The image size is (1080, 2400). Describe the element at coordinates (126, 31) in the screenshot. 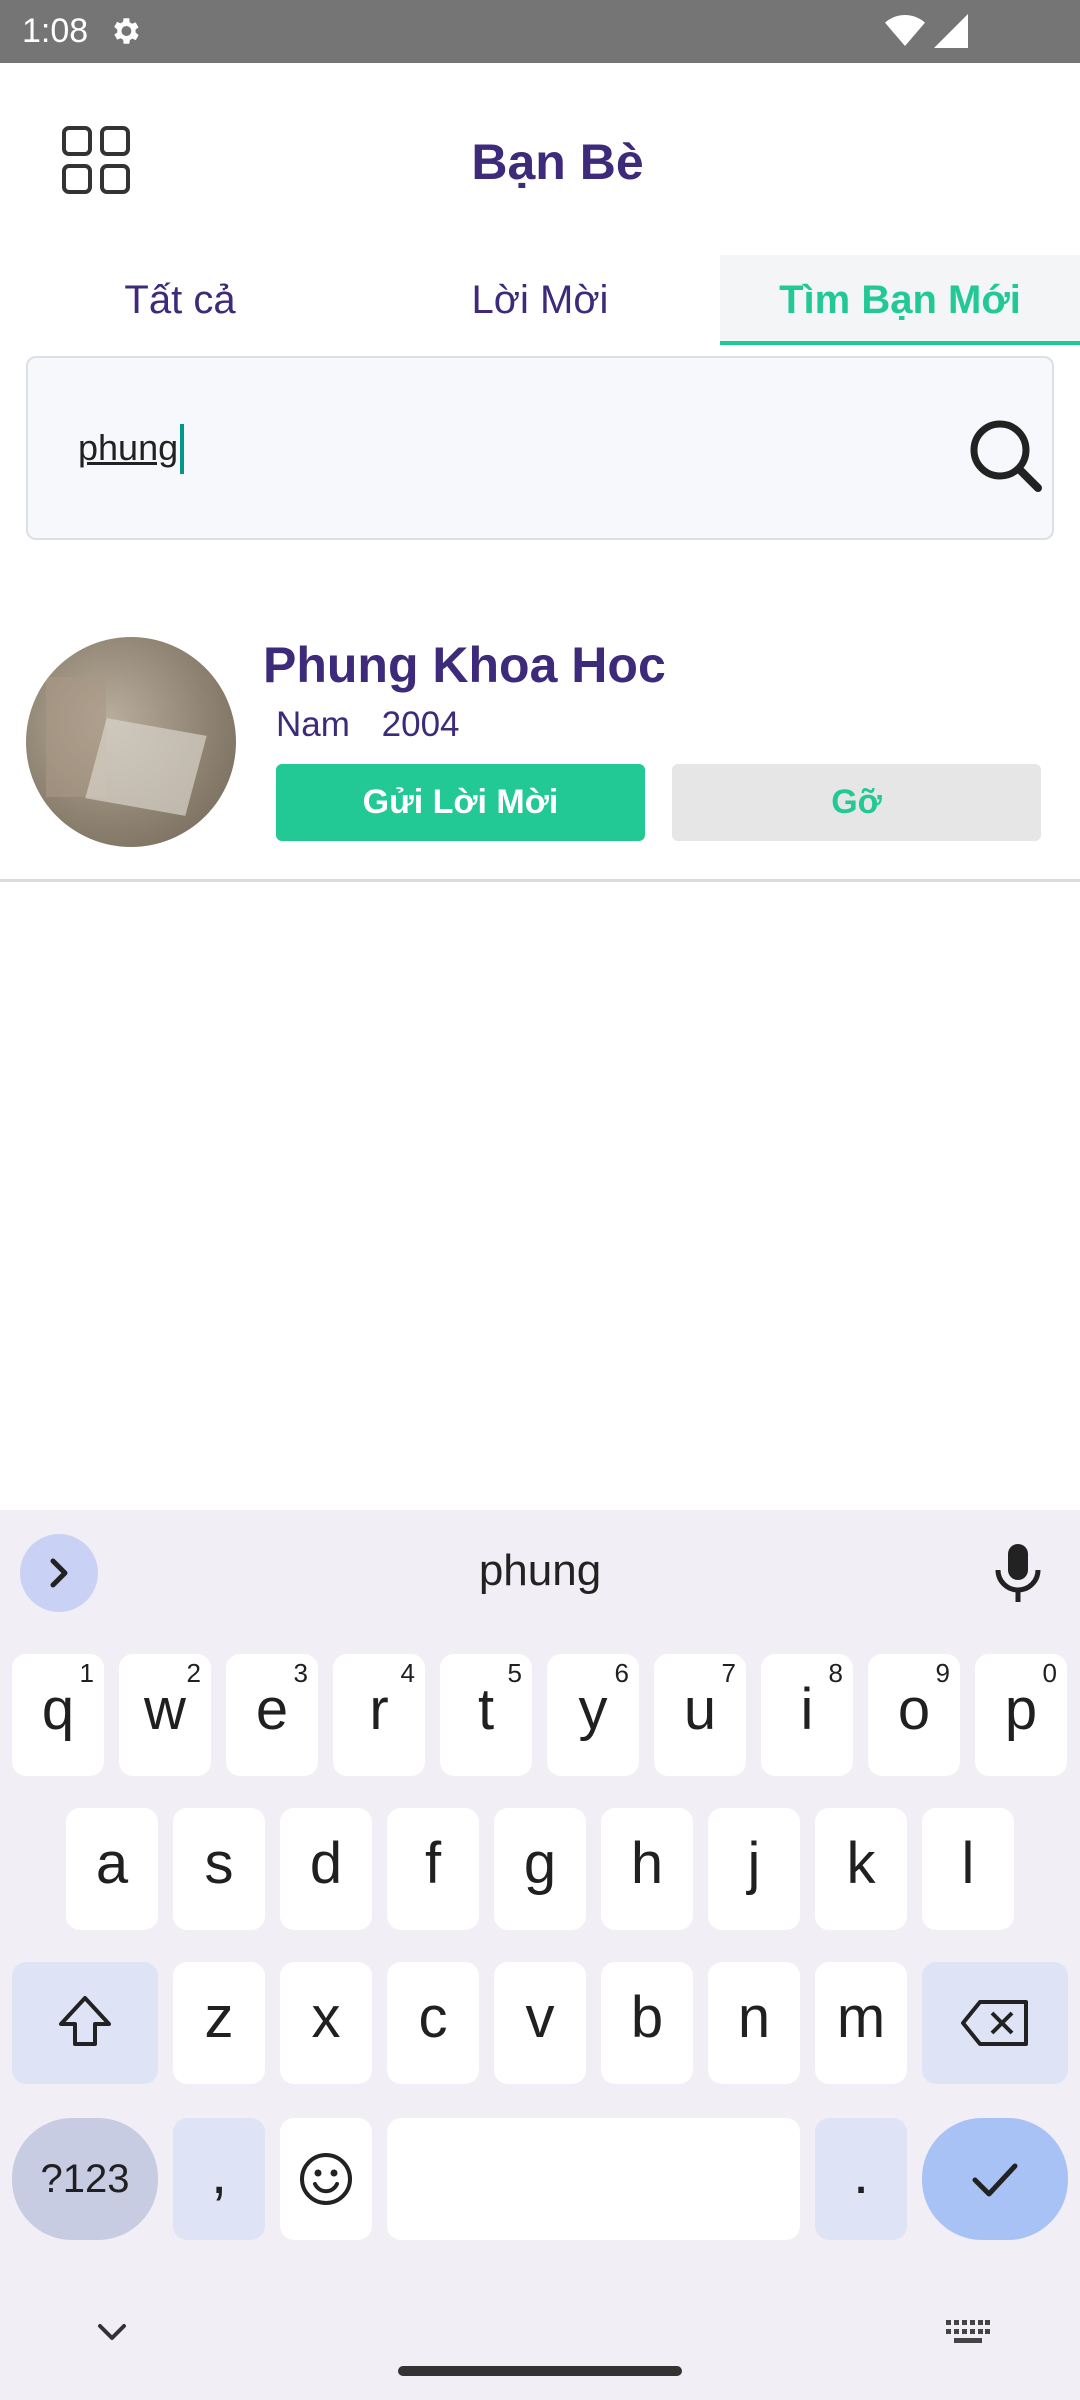

I see `gear-icon` at that location.